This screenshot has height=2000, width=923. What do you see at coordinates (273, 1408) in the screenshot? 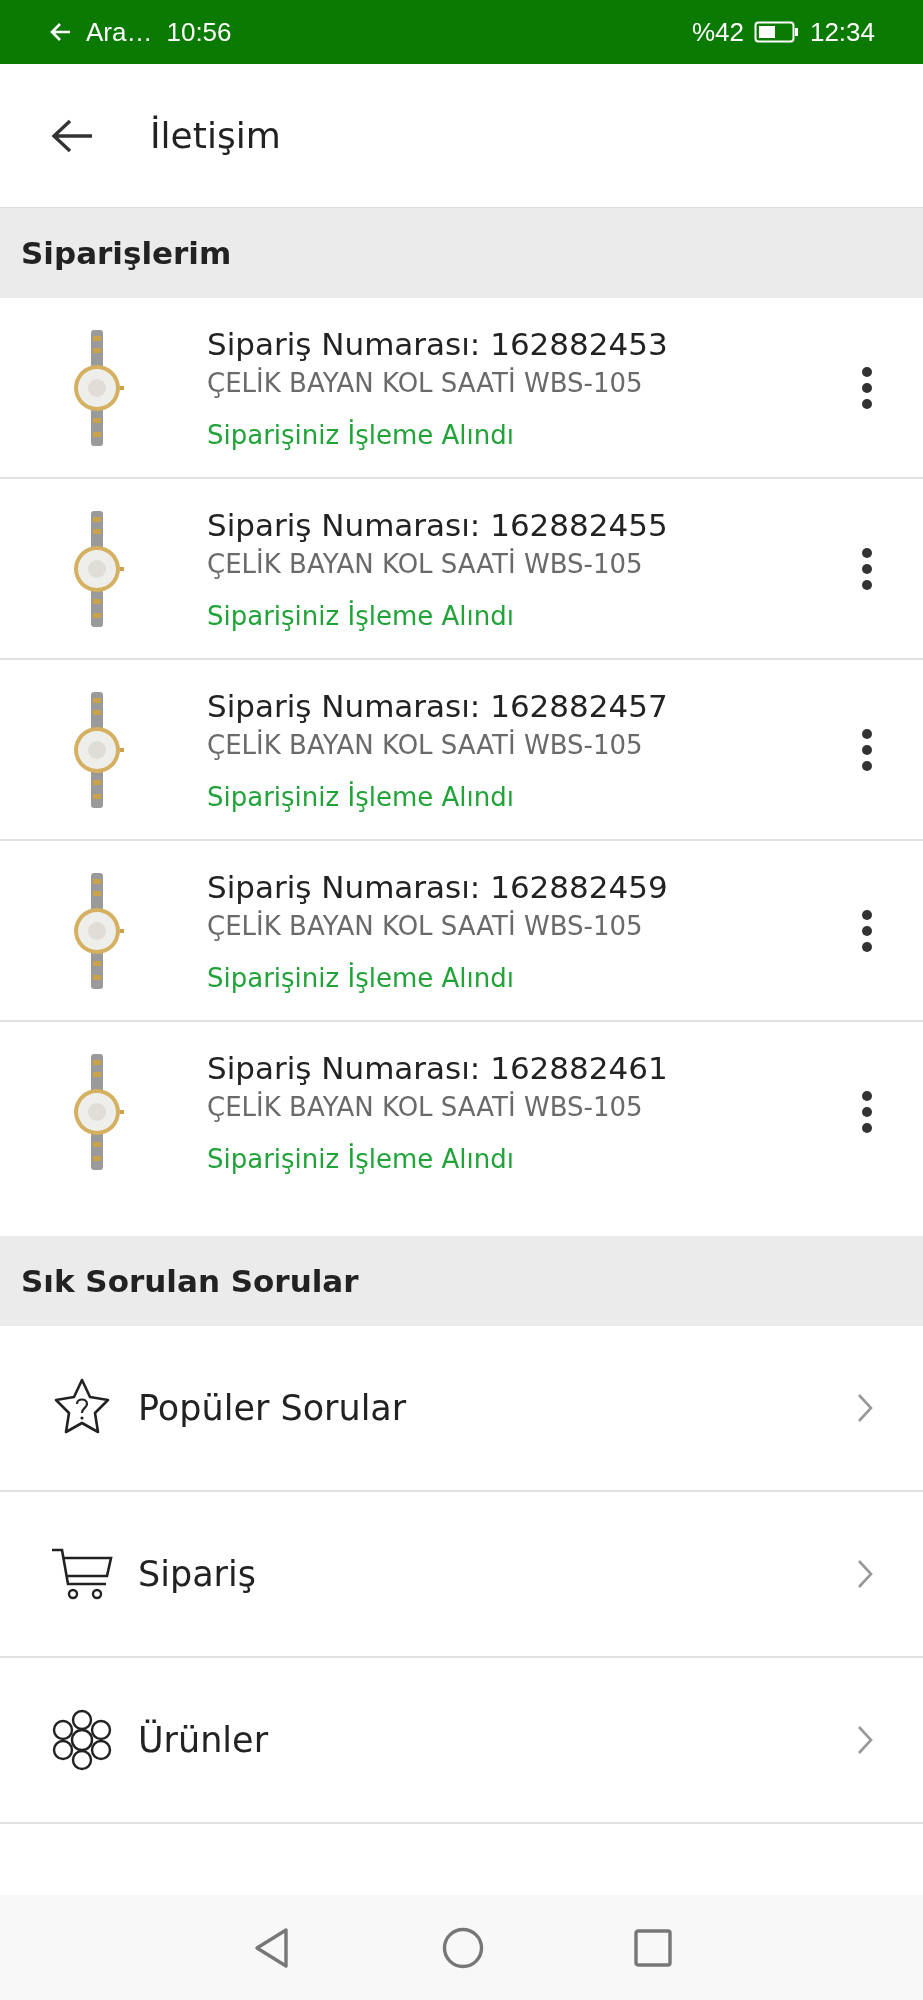
I see `faq-label: Popüler Sorular` at bounding box center [273, 1408].